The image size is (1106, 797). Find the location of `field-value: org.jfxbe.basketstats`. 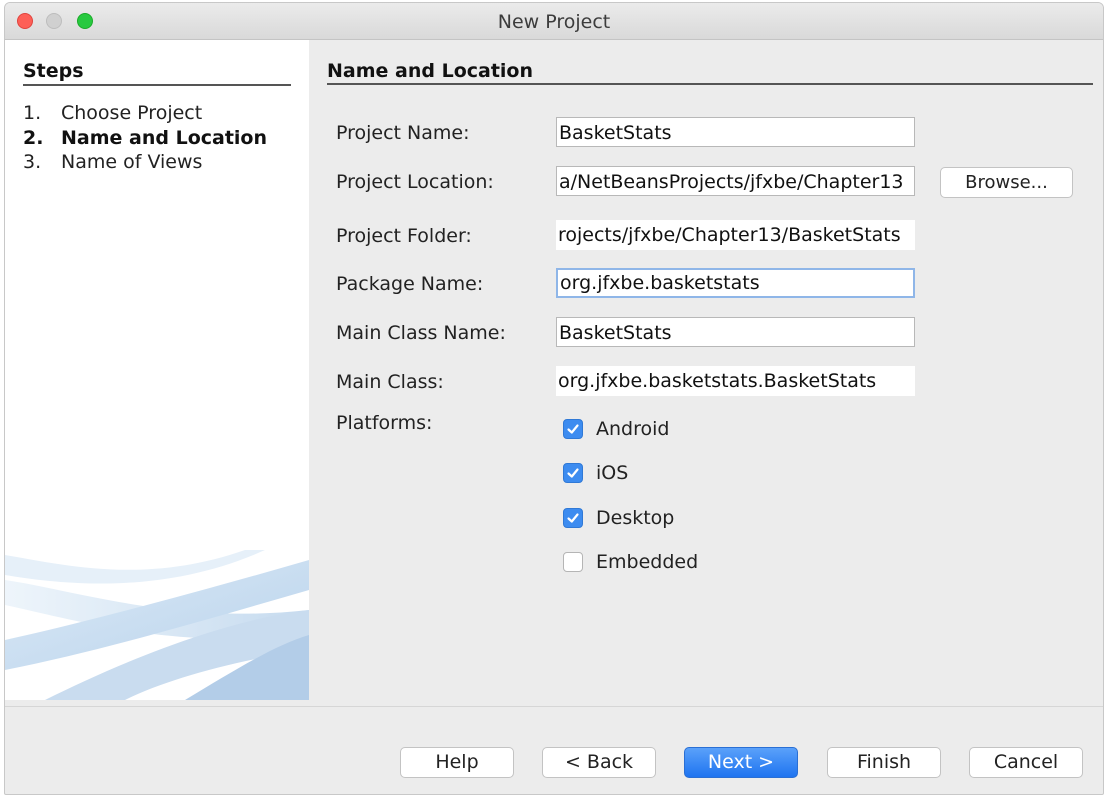

field-value: org.jfxbe.basketstats is located at coordinates (660, 283).